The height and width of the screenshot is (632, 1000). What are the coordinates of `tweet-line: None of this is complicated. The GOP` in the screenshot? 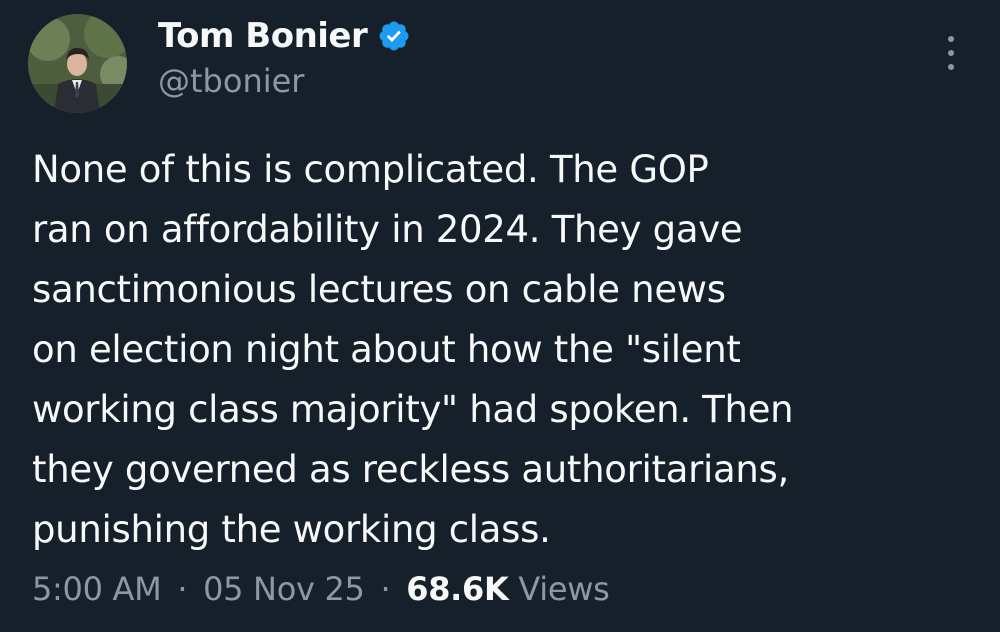 It's located at (370, 169).